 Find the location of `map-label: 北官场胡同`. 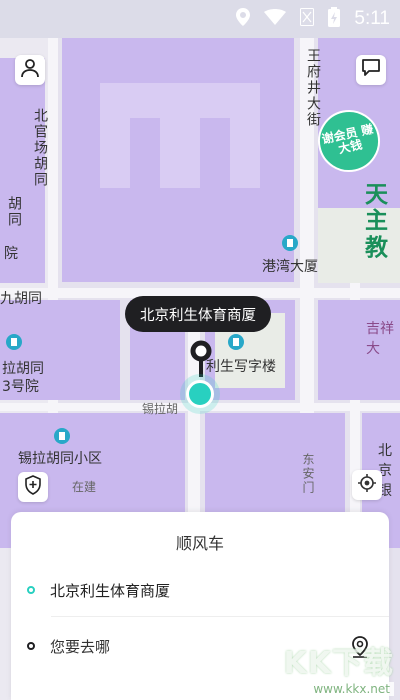

map-label: 北官场胡同 is located at coordinates (40, 148).